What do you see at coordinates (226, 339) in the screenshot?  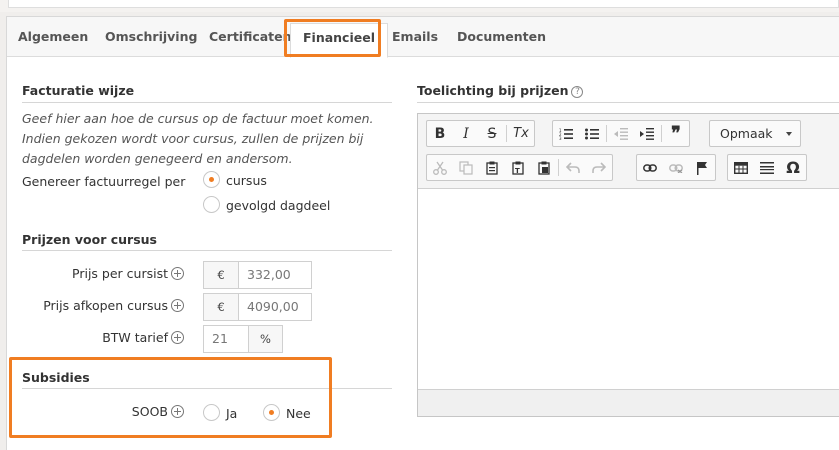 I see `btw-tarief-input: 21` at bounding box center [226, 339].